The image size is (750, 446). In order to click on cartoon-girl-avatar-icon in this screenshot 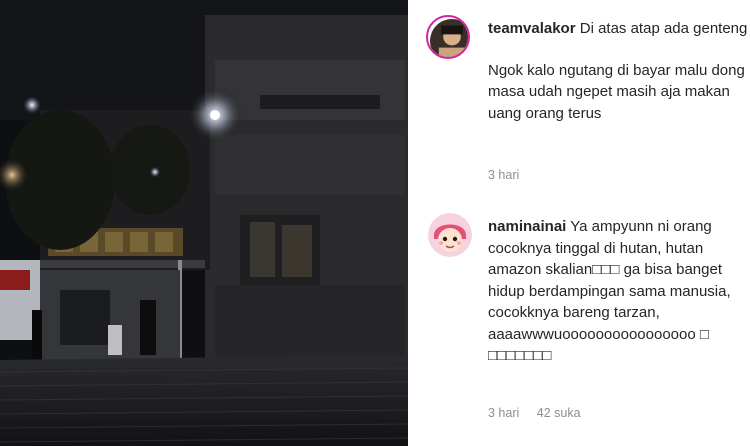, I will do `click(450, 235)`.